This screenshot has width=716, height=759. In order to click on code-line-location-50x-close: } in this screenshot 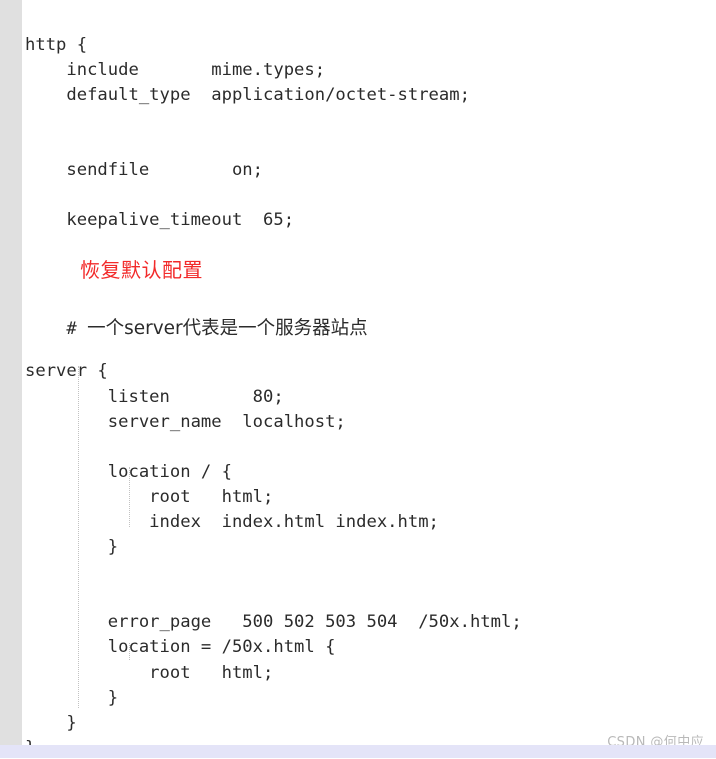, I will do `click(72, 698)`.